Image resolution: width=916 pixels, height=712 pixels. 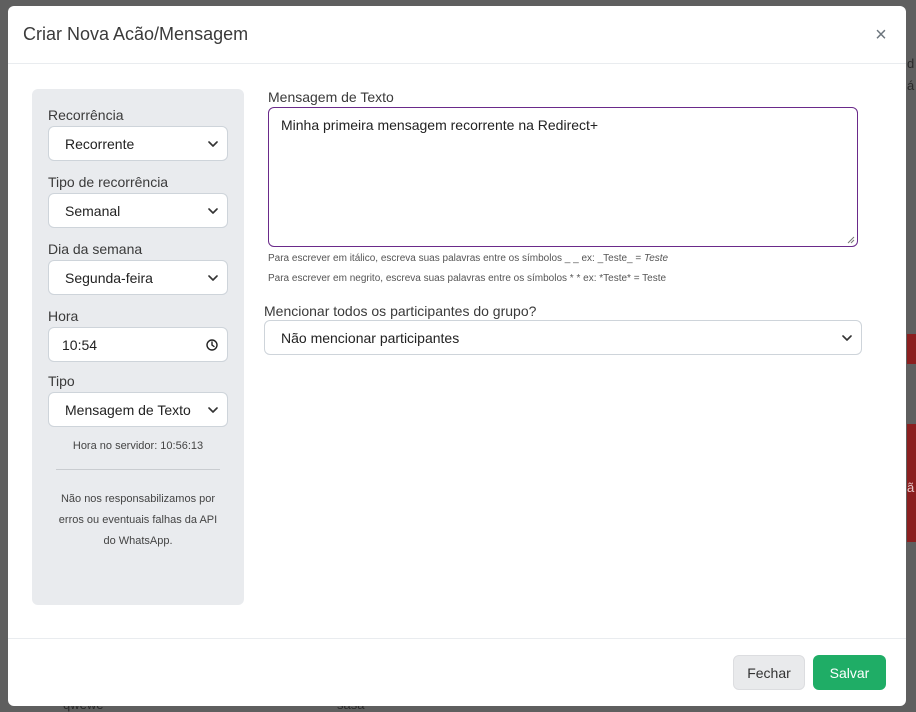 What do you see at coordinates (95, 249) in the screenshot?
I see `weekday-label: Dia da semana` at bounding box center [95, 249].